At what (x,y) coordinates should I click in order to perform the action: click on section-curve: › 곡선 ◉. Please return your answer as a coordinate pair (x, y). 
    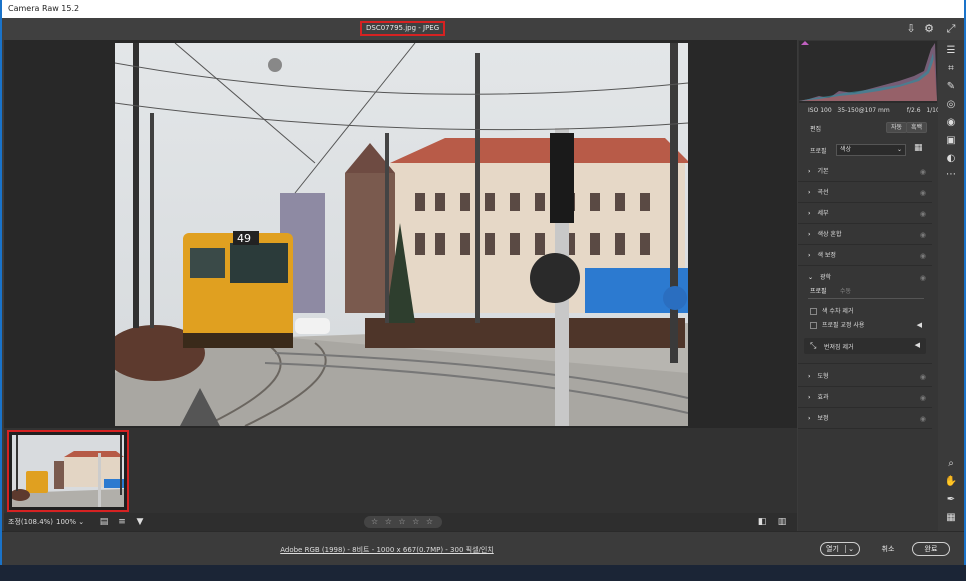
    Looking at the image, I should click on (865, 193).